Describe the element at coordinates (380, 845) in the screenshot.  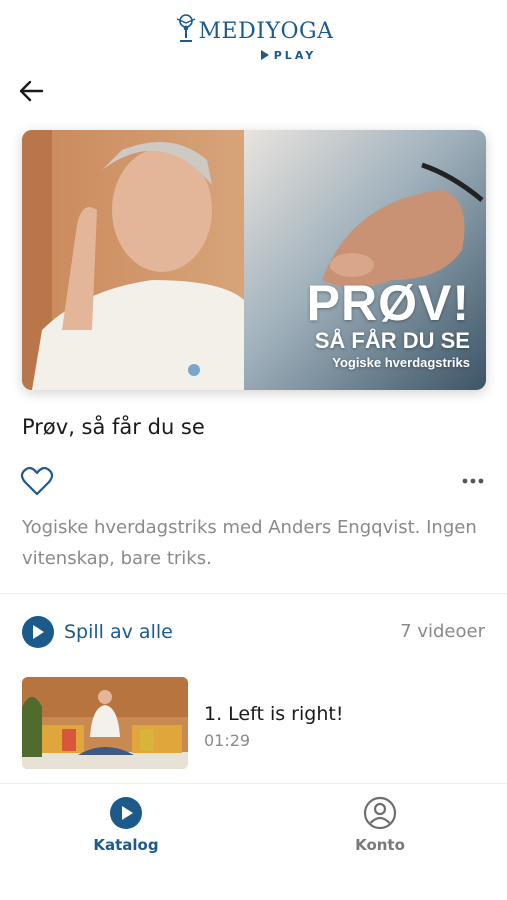
I see `tab-account-label: Konto` at that location.